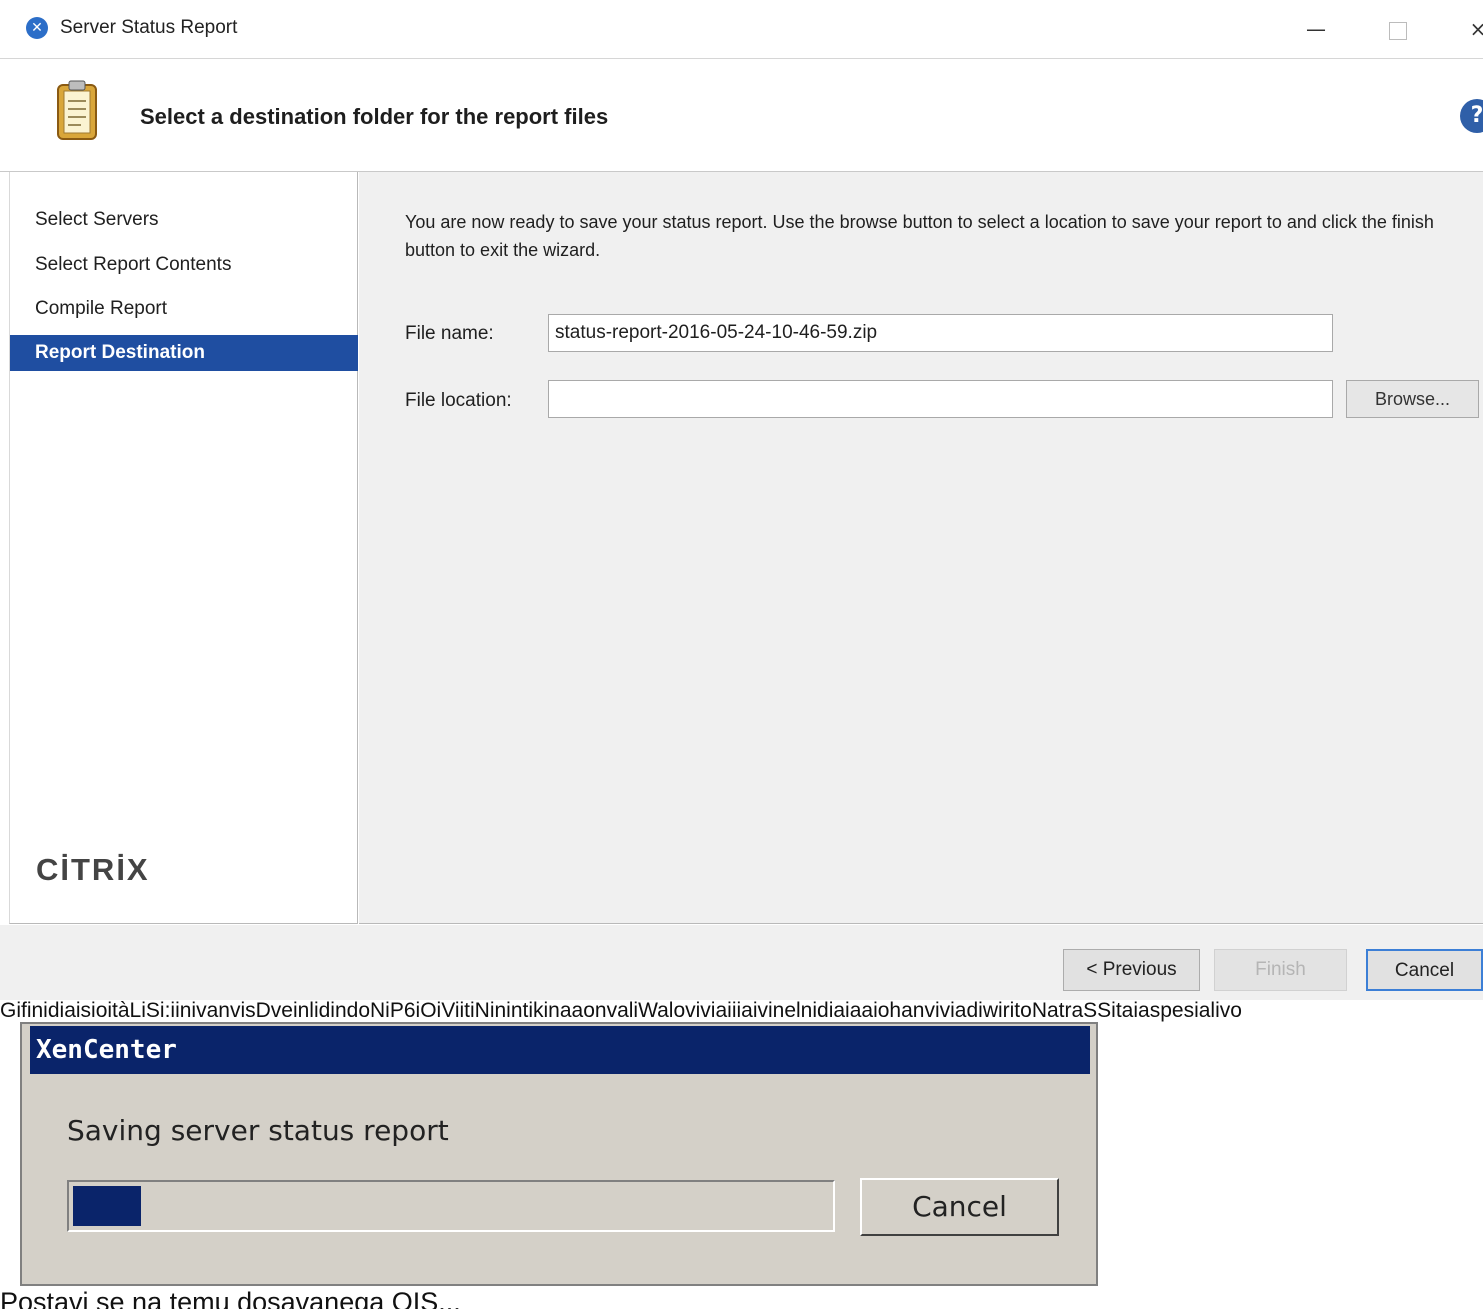  What do you see at coordinates (940, 399) in the screenshot?
I see `file-location-input` at bounding box center [940, 399].